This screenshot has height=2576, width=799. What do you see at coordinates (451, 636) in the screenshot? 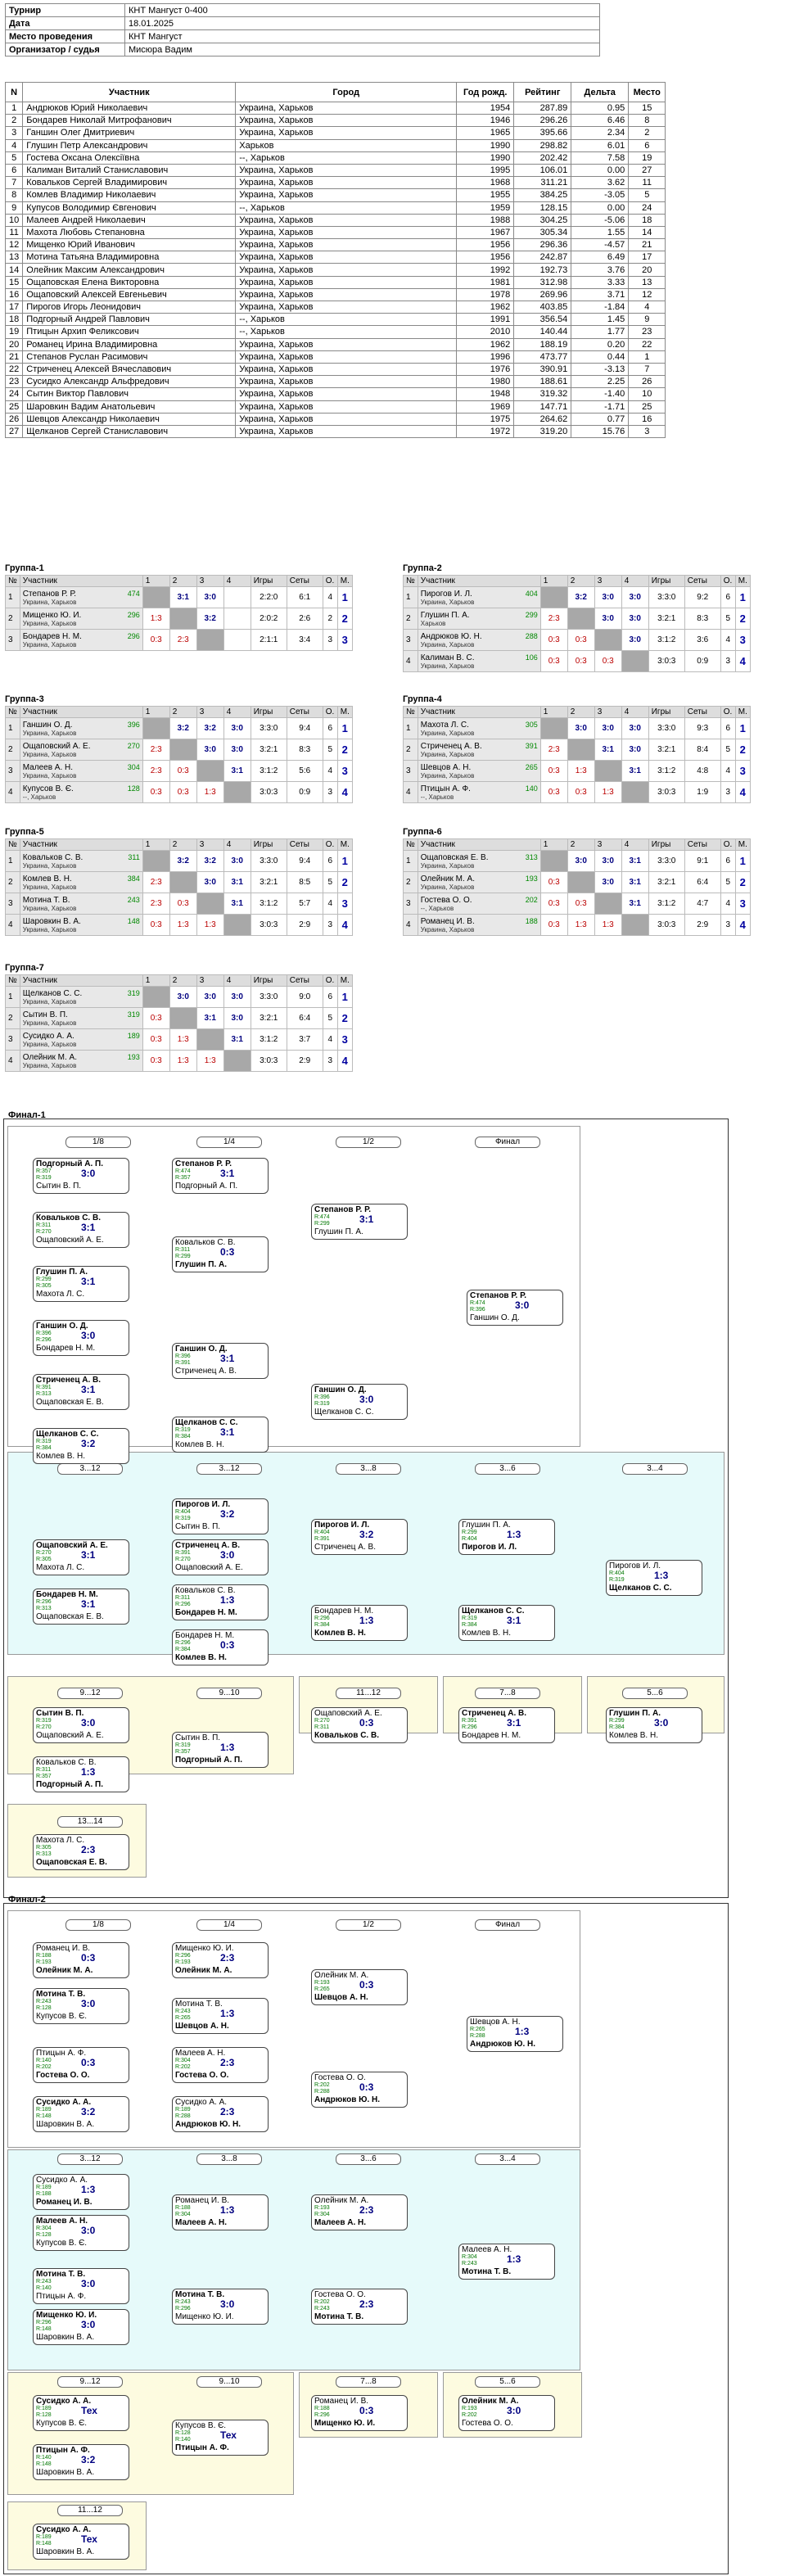
I see `player-name: Андрюков Ю. Н.` at bounding box center [451, 636].